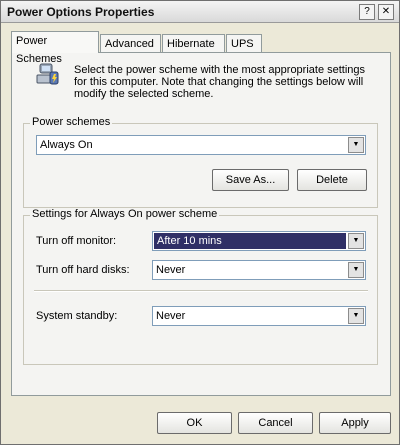 The image size is (400, 445). Describe the element at coordinates (66, 145) in the screenshot. I see `power-scheme-value: Always On` at that location.